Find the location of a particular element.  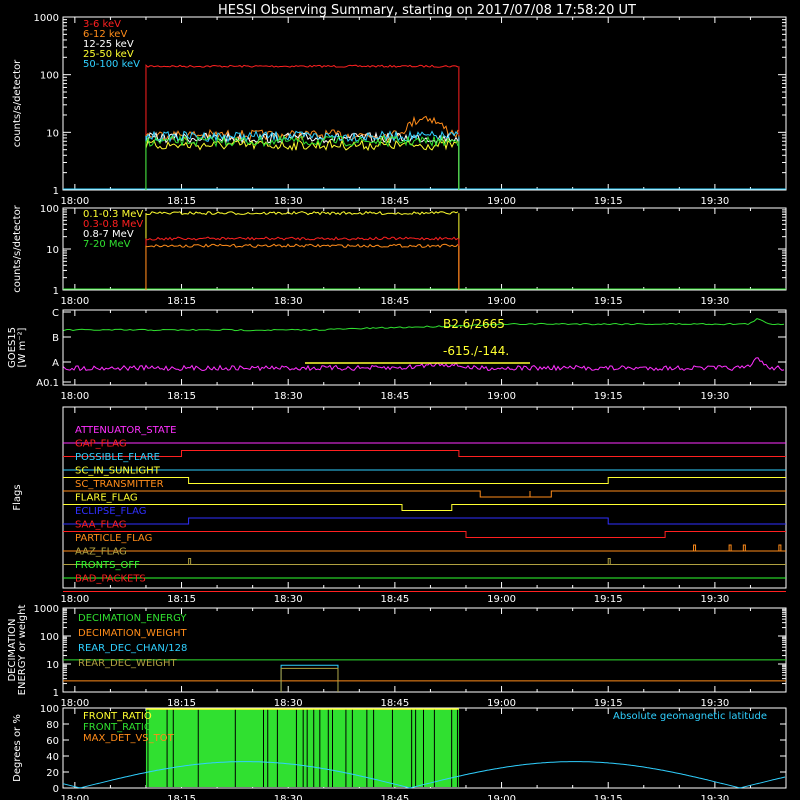

flag-label: BAD_PACKETS is located at coordinates (110, 579).